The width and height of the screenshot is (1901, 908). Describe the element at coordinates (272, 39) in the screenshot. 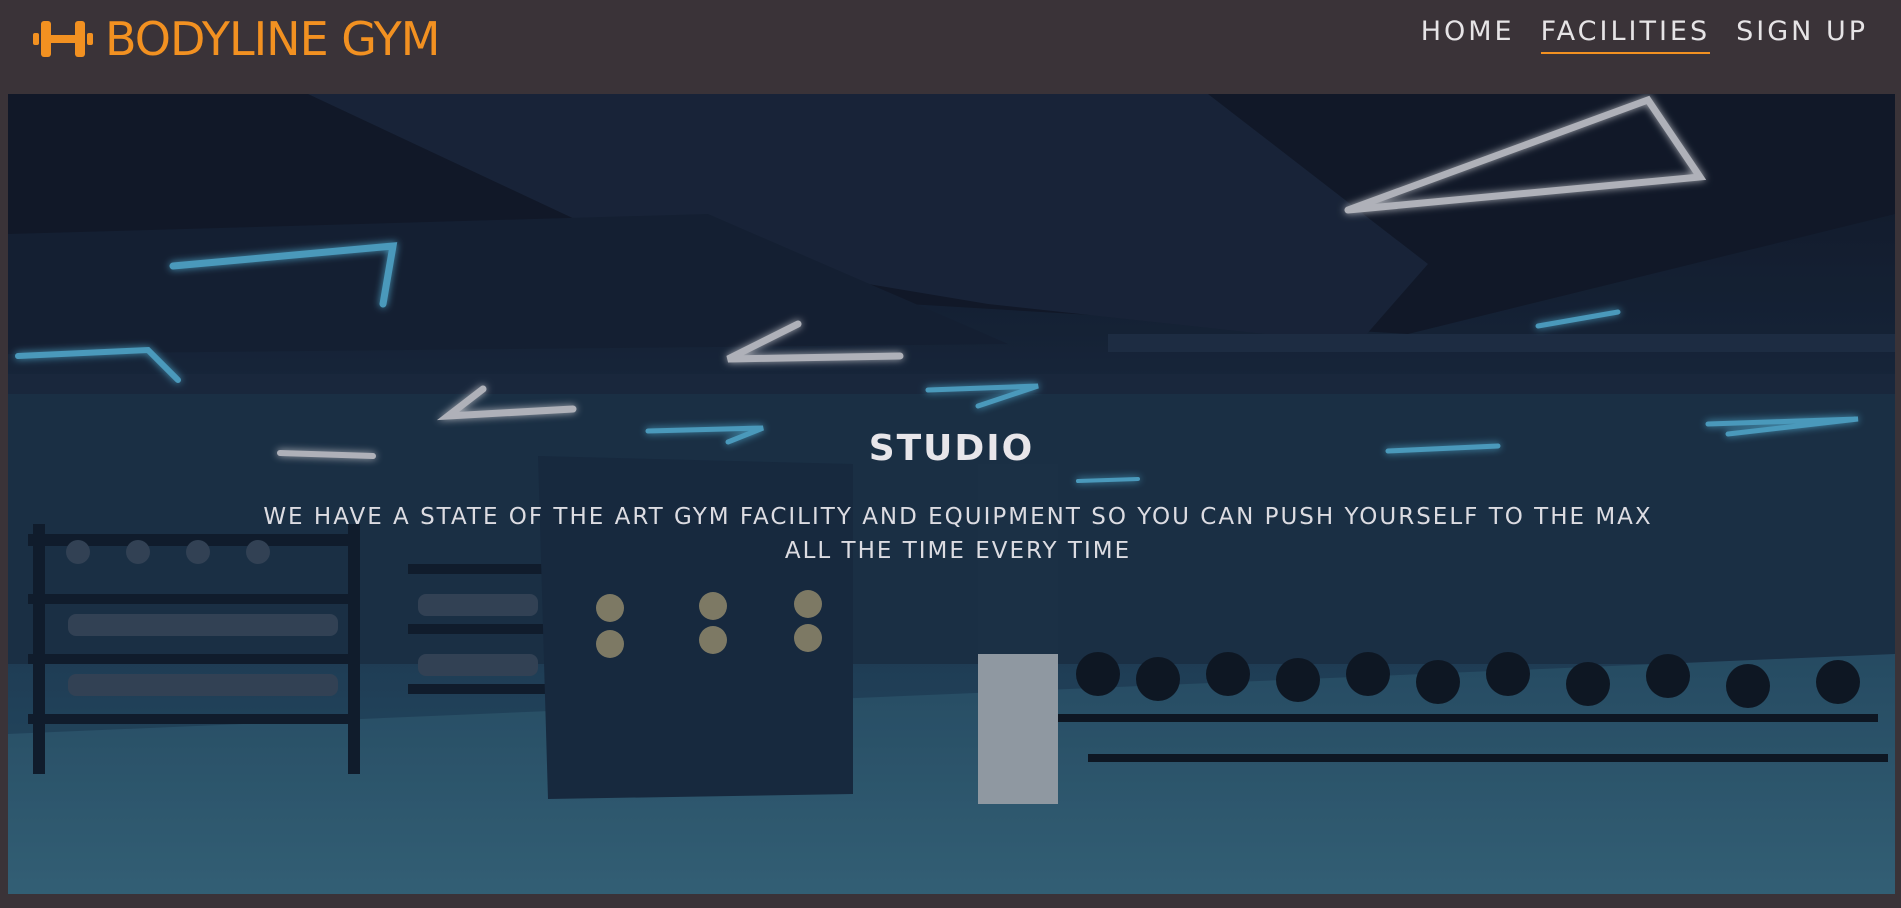

I see `brand-name: BODYLINE GYM` at that location.